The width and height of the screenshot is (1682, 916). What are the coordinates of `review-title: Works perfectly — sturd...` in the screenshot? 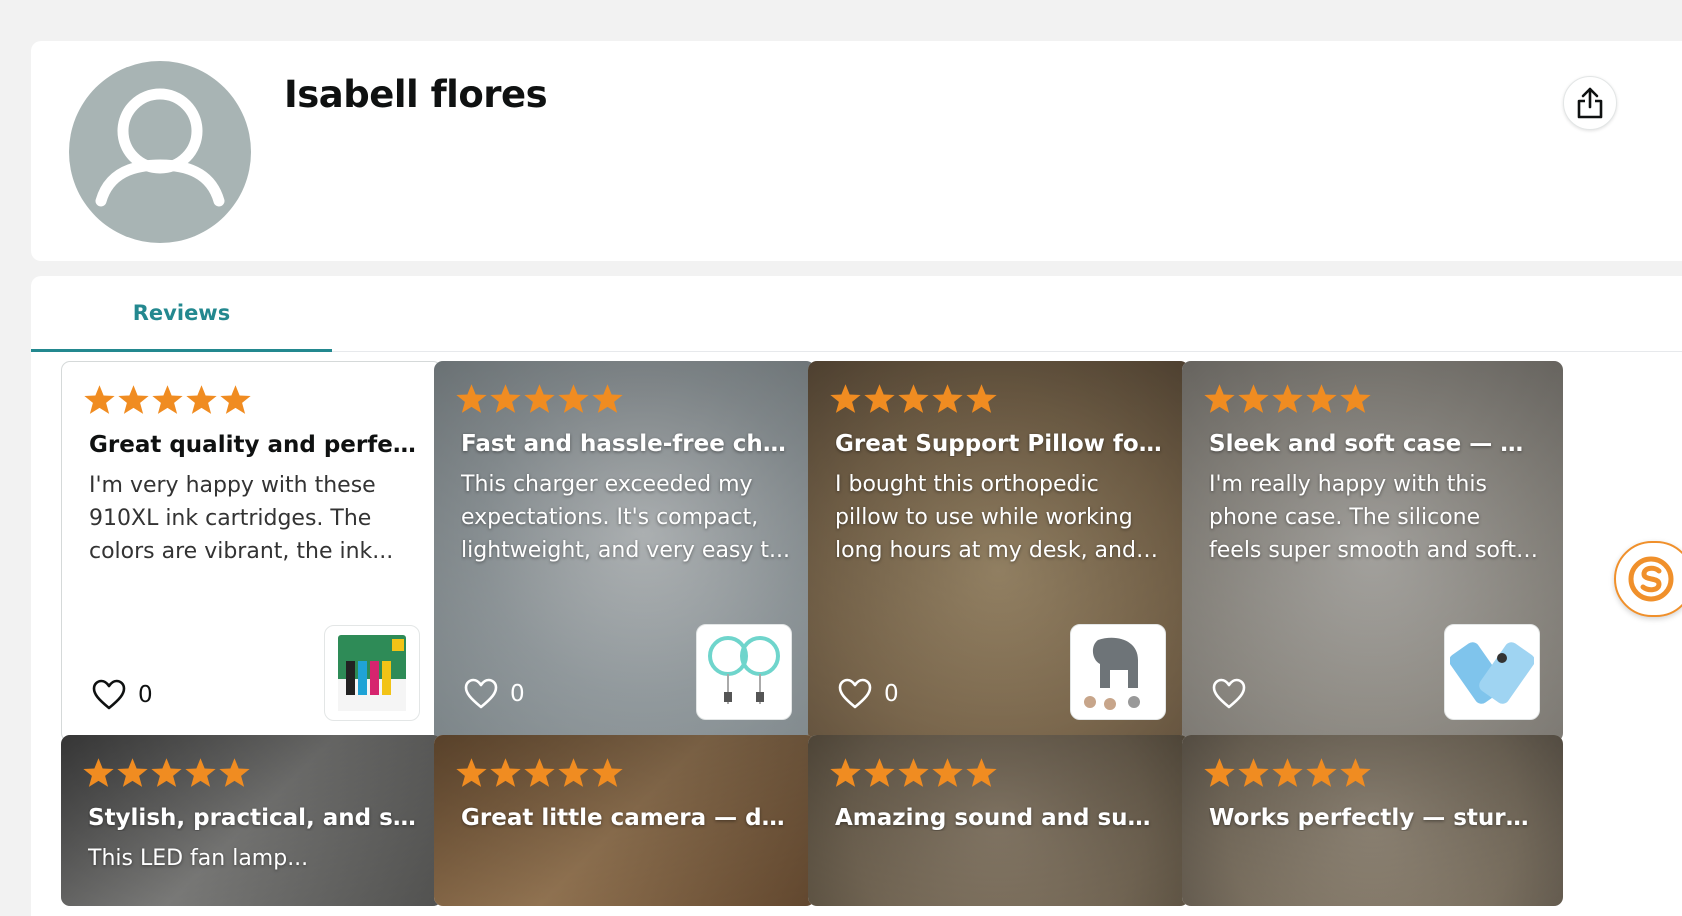 It's located at (1374, 818).